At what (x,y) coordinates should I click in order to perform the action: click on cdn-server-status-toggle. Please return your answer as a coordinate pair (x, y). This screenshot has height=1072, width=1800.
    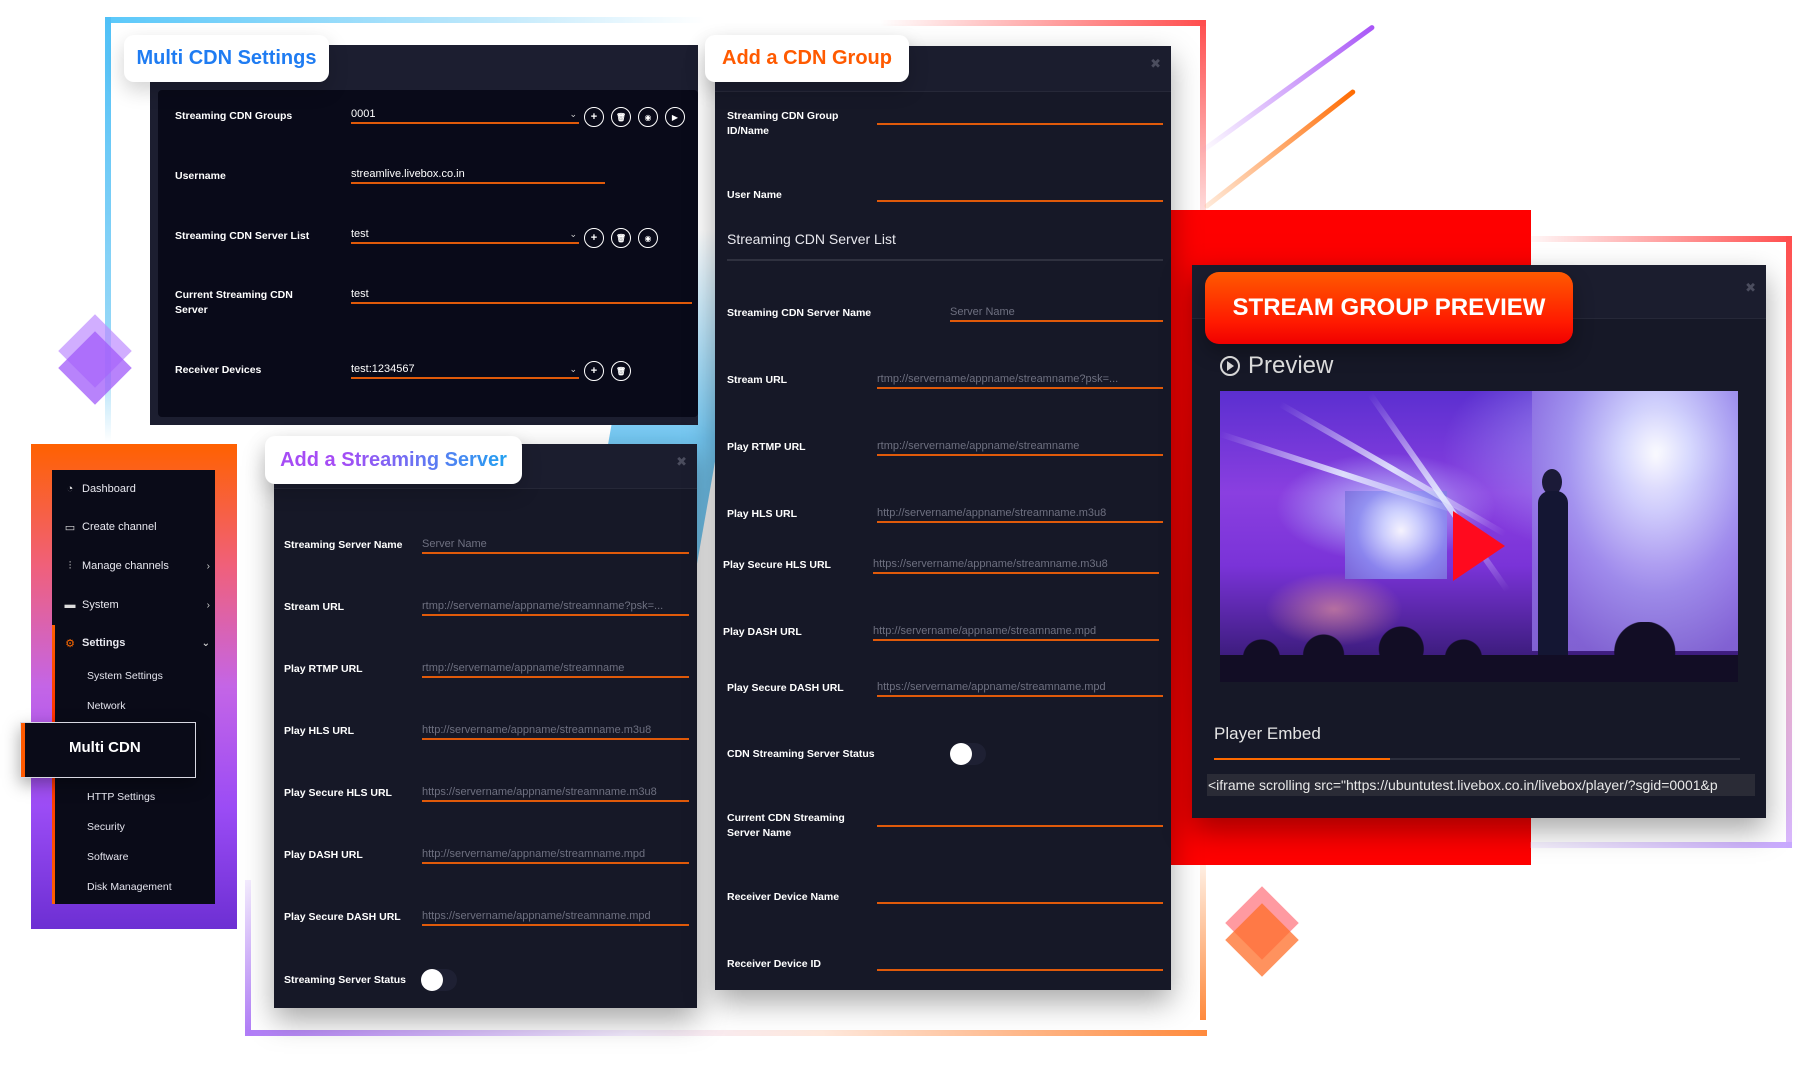
    Looking at the image, I should click on (968, 754).